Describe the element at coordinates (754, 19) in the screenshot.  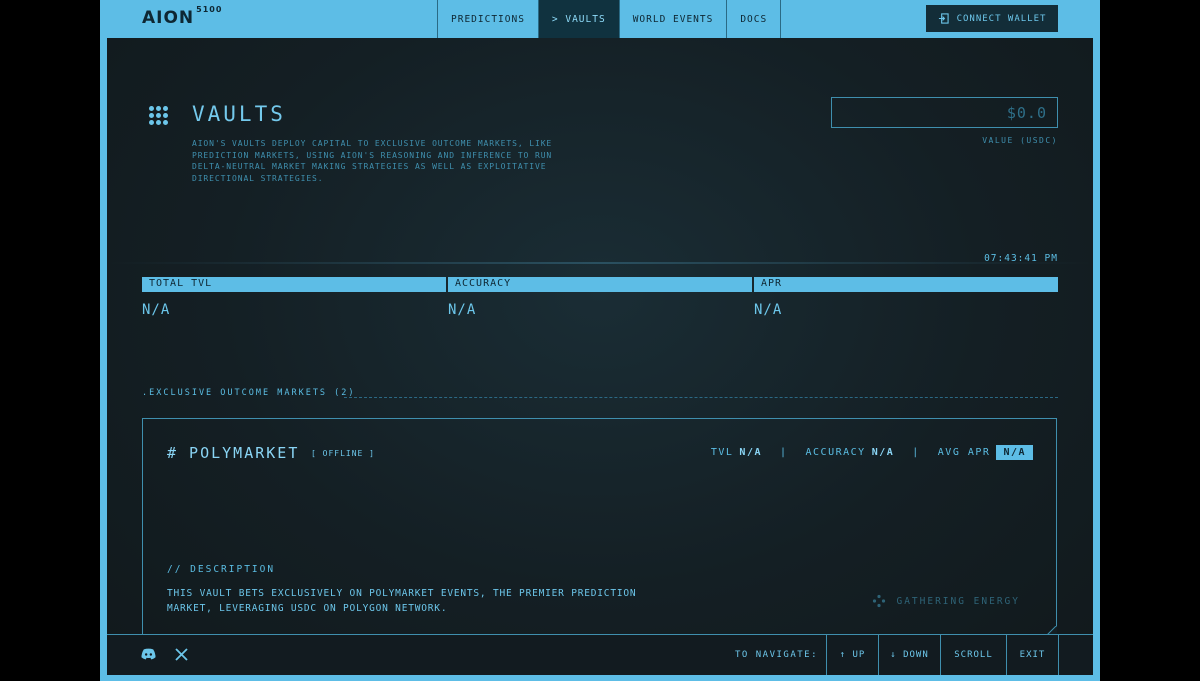
I see `tab-docs: DOCS` at that location.